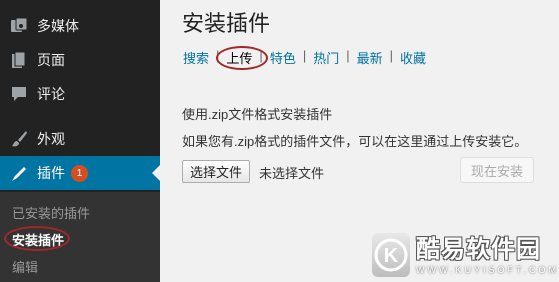 The width and height of the screenshot is (559, 282). I want to click on watermark-logo-icon: K, so click(391, 254).